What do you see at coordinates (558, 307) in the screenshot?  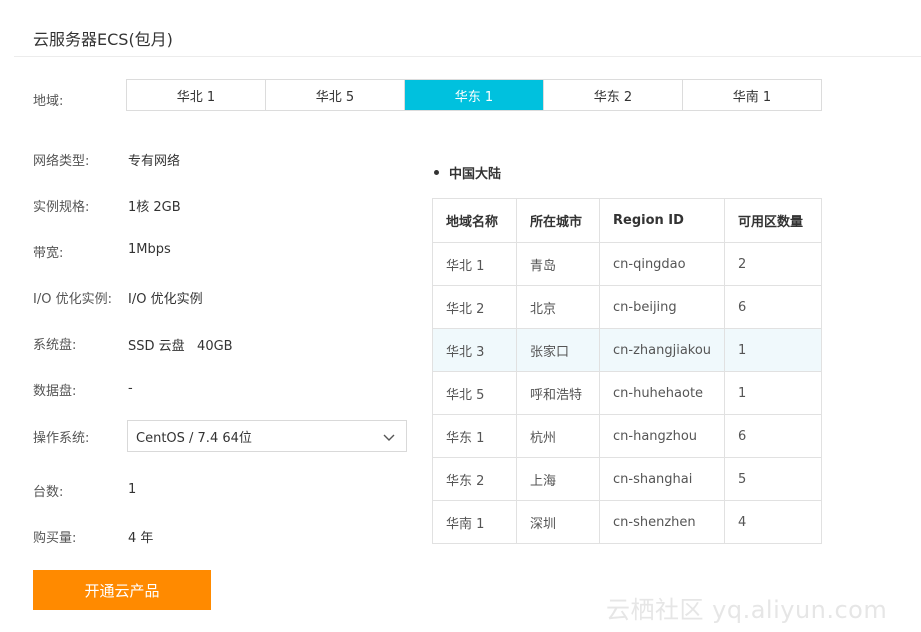 I see `table-cell: 北京` at bounding box center [558, 307].